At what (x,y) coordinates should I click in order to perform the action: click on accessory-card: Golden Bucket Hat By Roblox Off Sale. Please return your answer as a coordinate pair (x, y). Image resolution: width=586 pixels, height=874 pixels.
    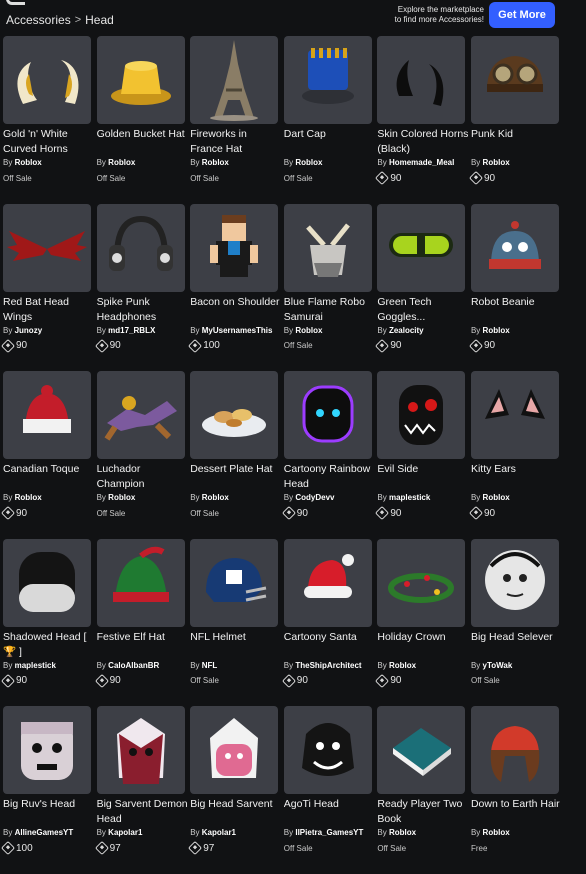
    Looking at the image, I should click on (142, 120).